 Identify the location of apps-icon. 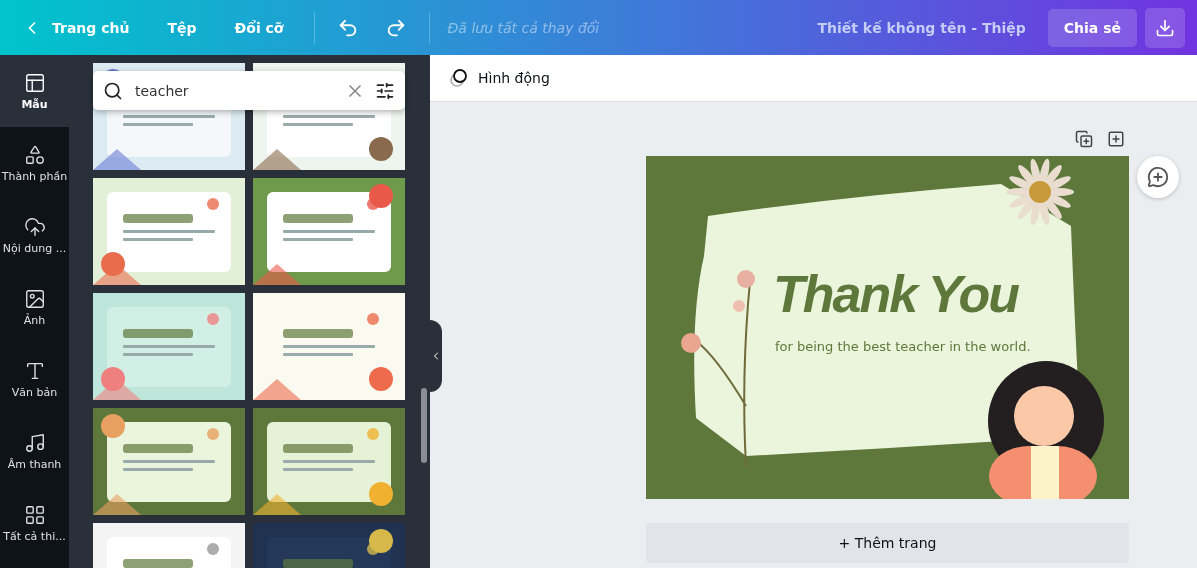
(34, 514).